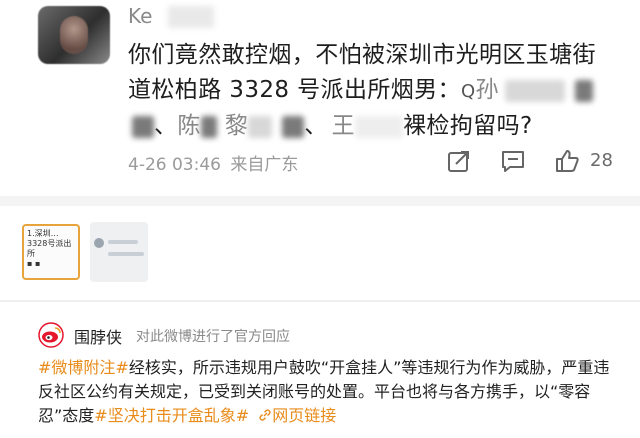  What do you see at coordinates (601, 160) in the screenshot?
I see `like-count: 28` at bounding box center [601, 160].